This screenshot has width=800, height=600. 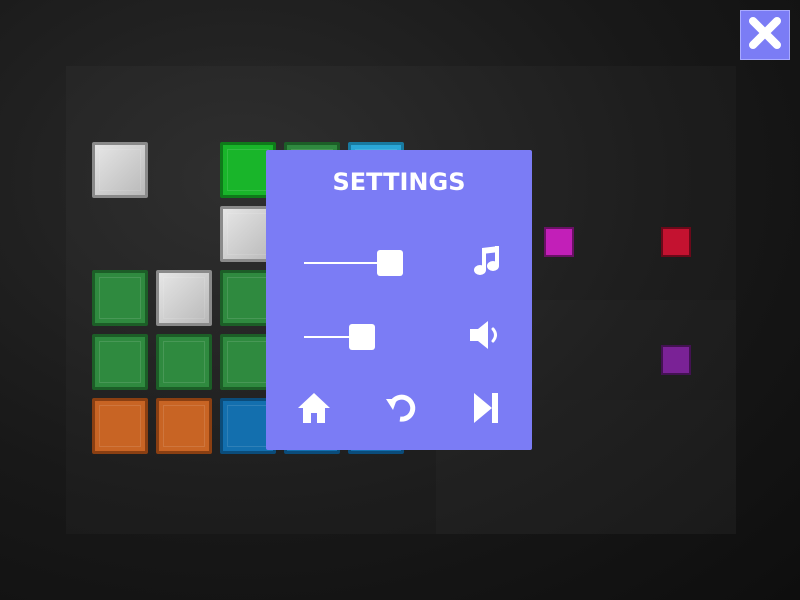 I want to click on speaker-icon, so click(x=486, y=337).